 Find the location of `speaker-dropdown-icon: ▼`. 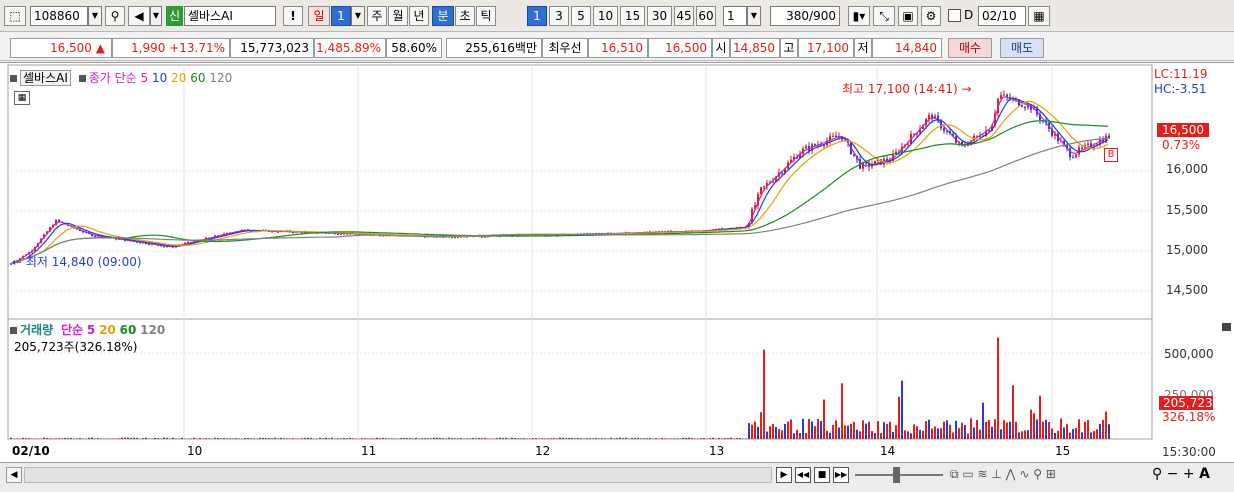

speaker-dropdown-icon: ▼ is located at coordinates (156, 16).